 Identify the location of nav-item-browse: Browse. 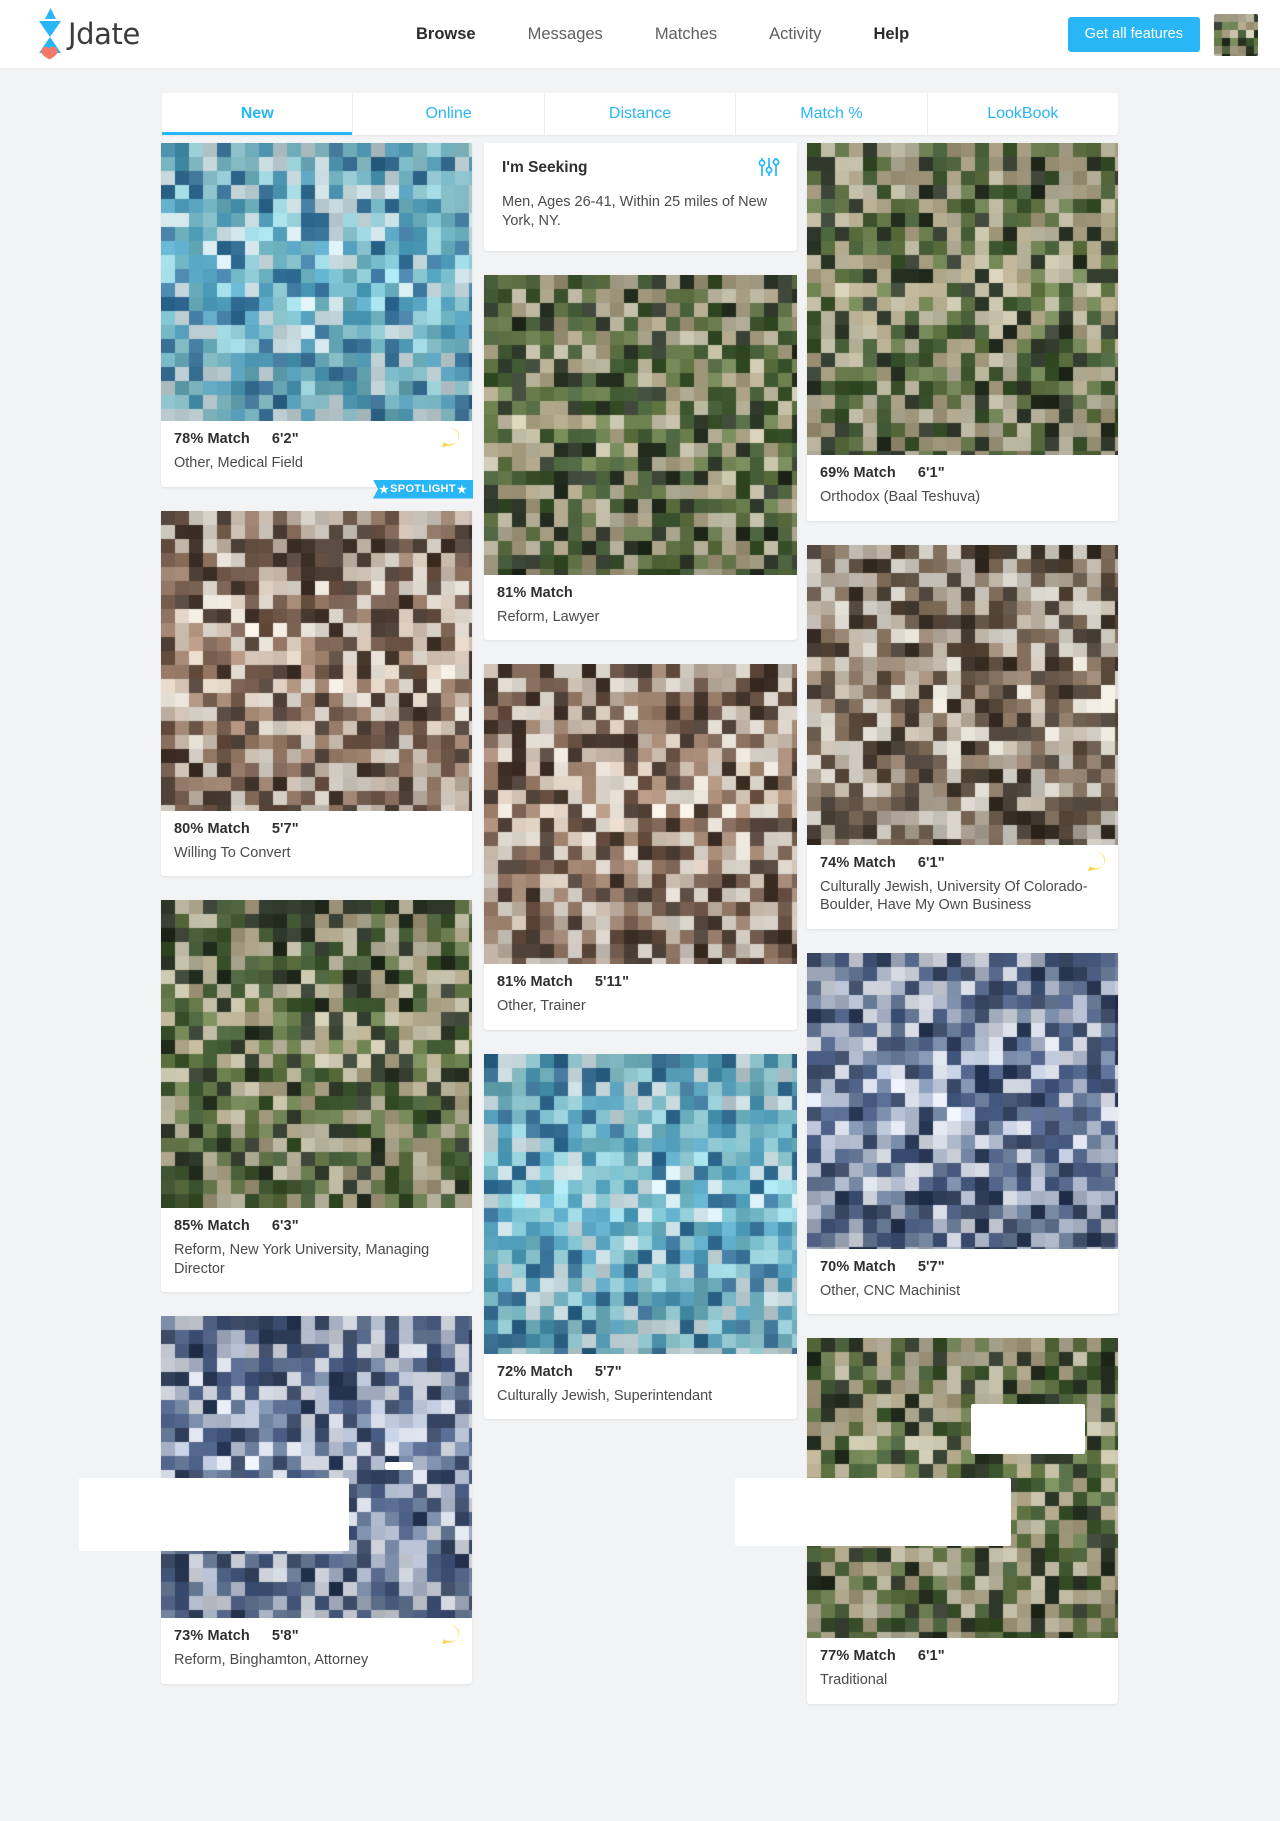
(446, 34).